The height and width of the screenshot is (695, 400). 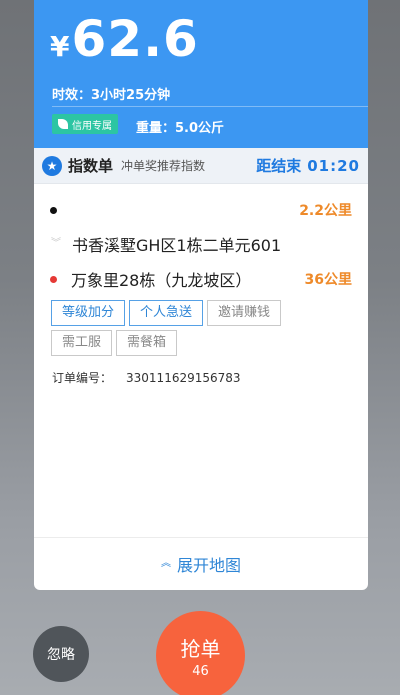 What do you see at coordinates (53, 279) in the screenshot?
I see `dropoff-dot-icon` at bounding box center [53, 279].